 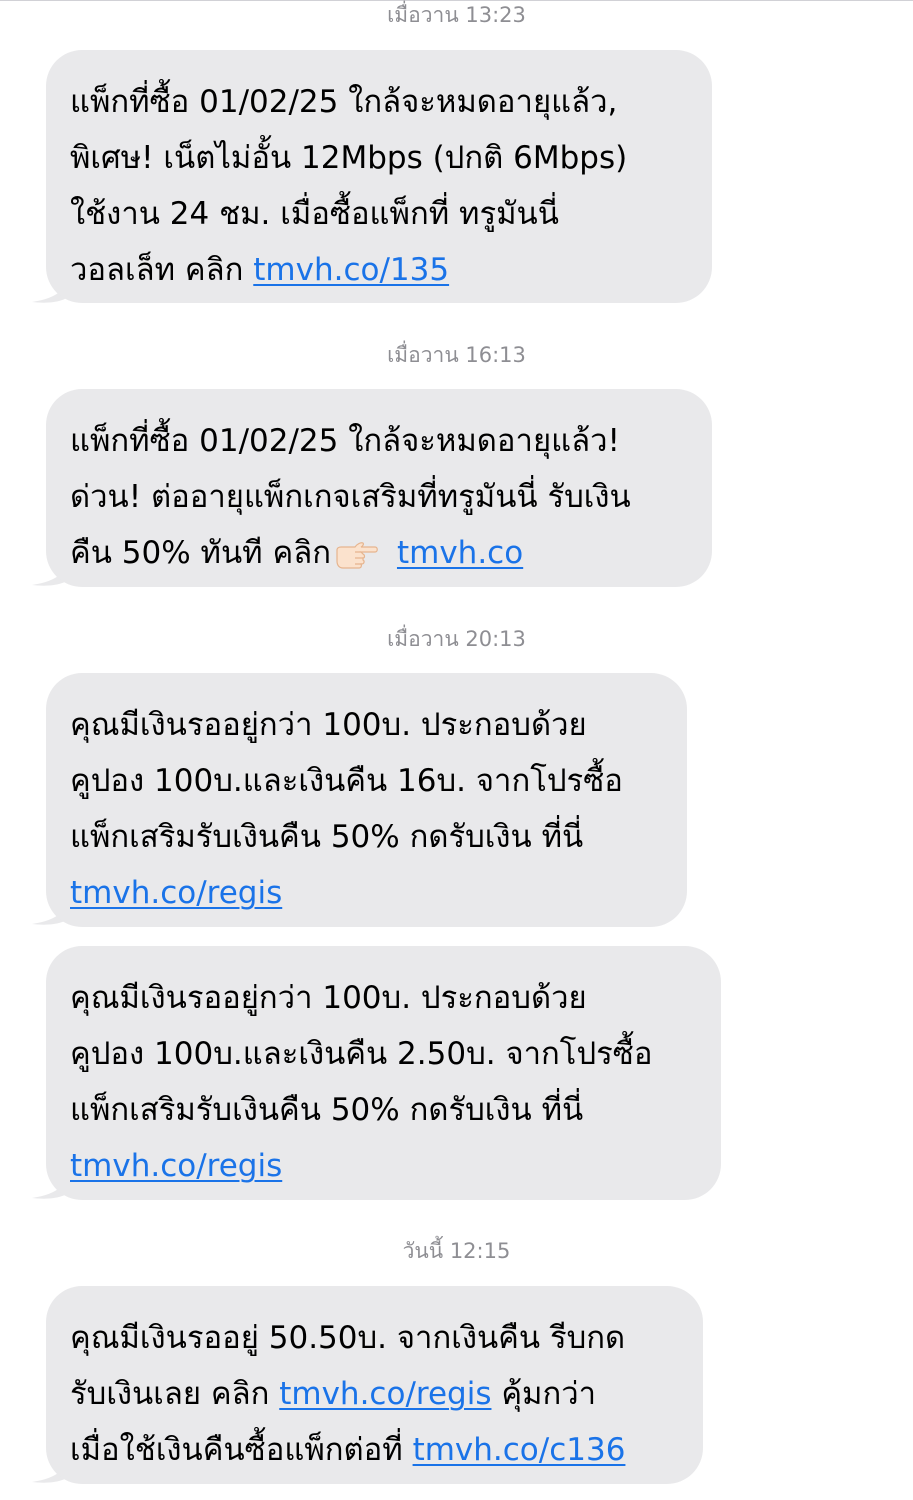 I want to click on pointing-right-hand-icon, so click(x=357, y=555).